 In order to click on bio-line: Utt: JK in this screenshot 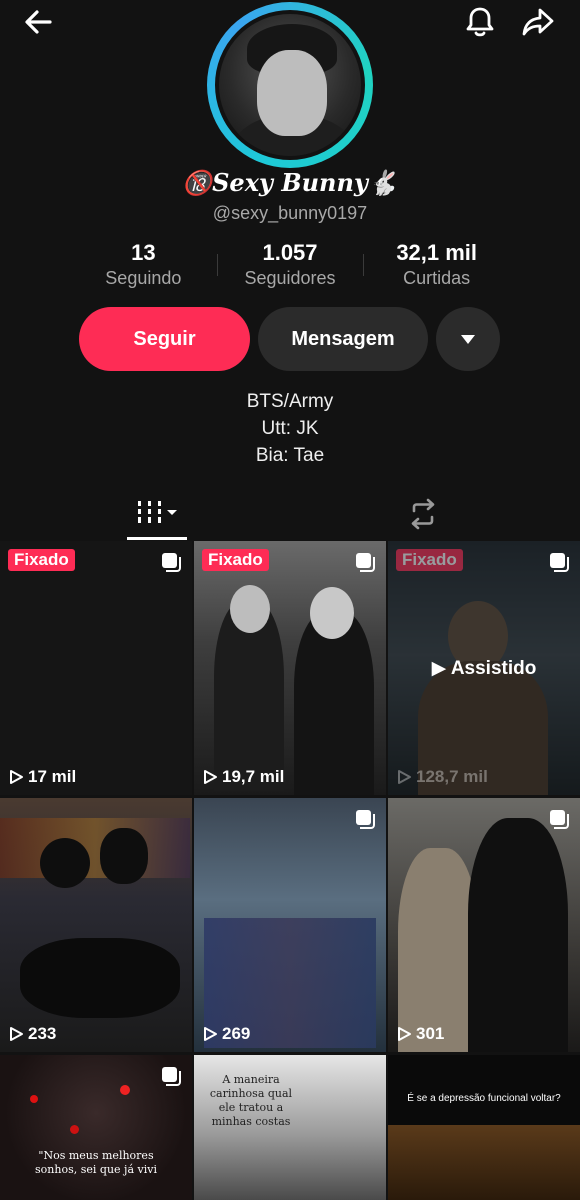, I will do `click(290, 428)`.